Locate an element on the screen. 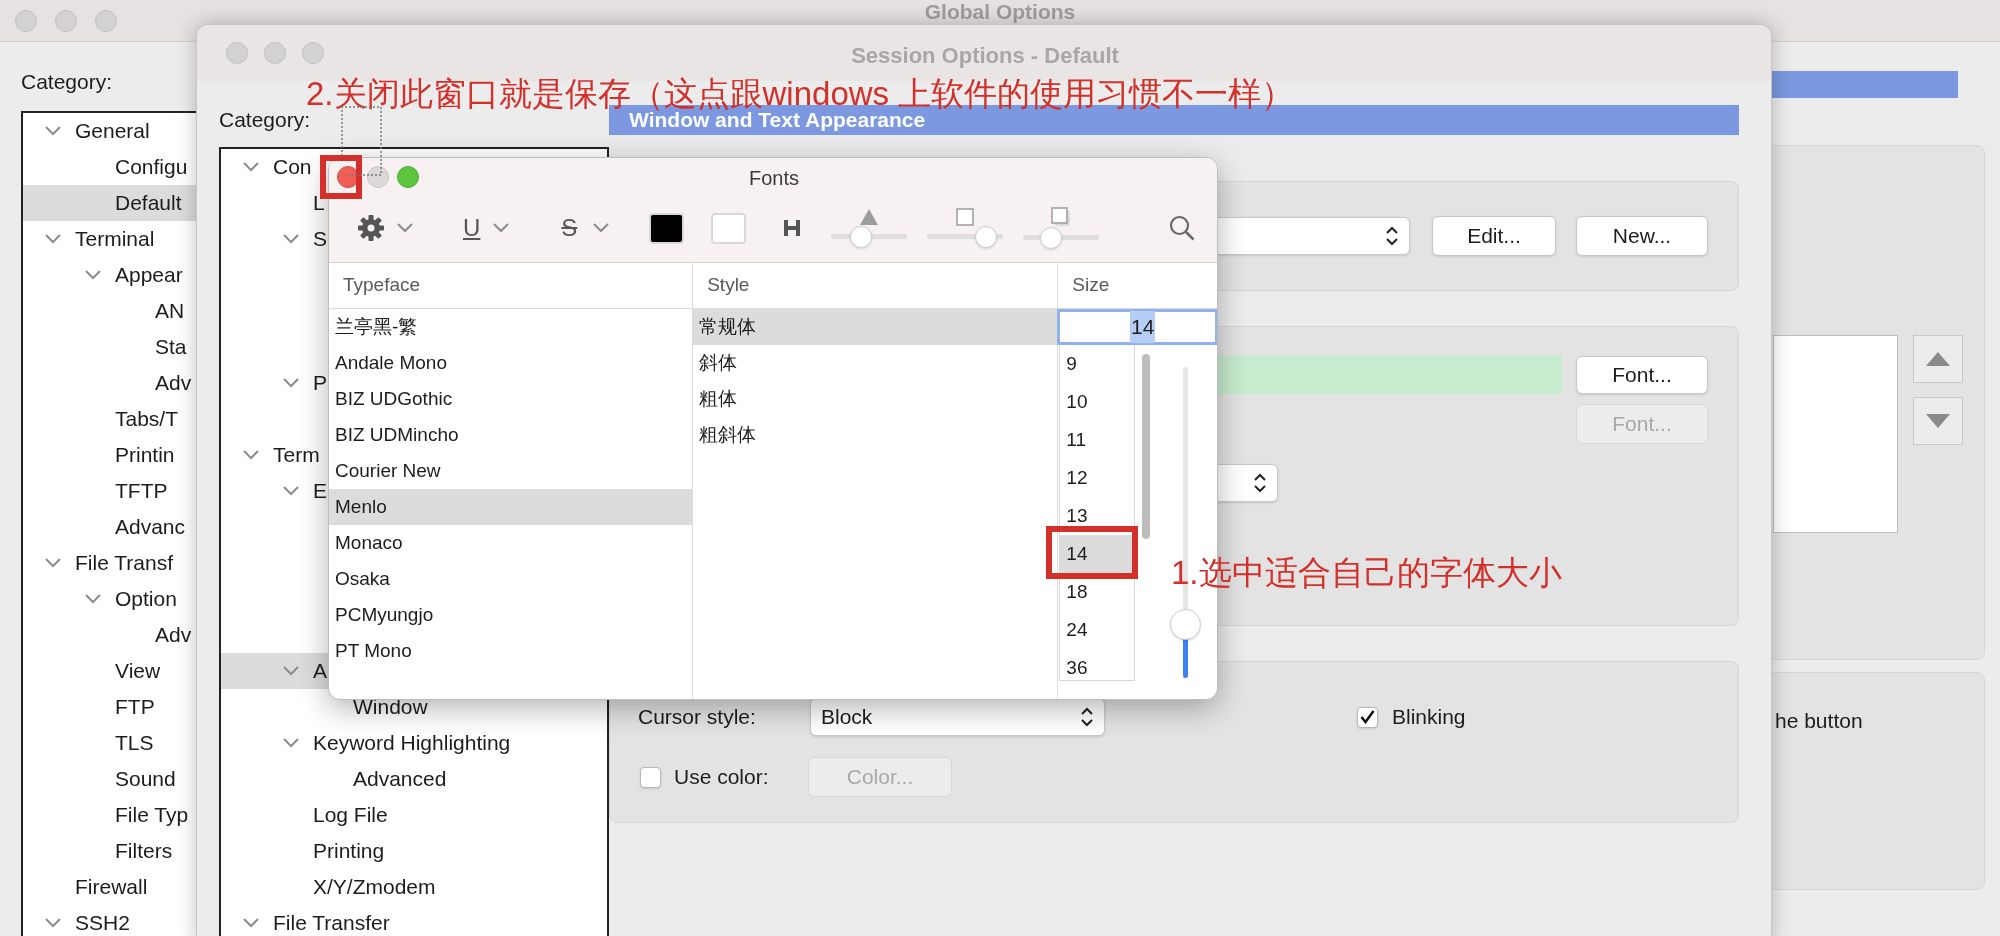 This screenshot has width=2000, height=936. column-header: Style is located at coordinates (728, 285).